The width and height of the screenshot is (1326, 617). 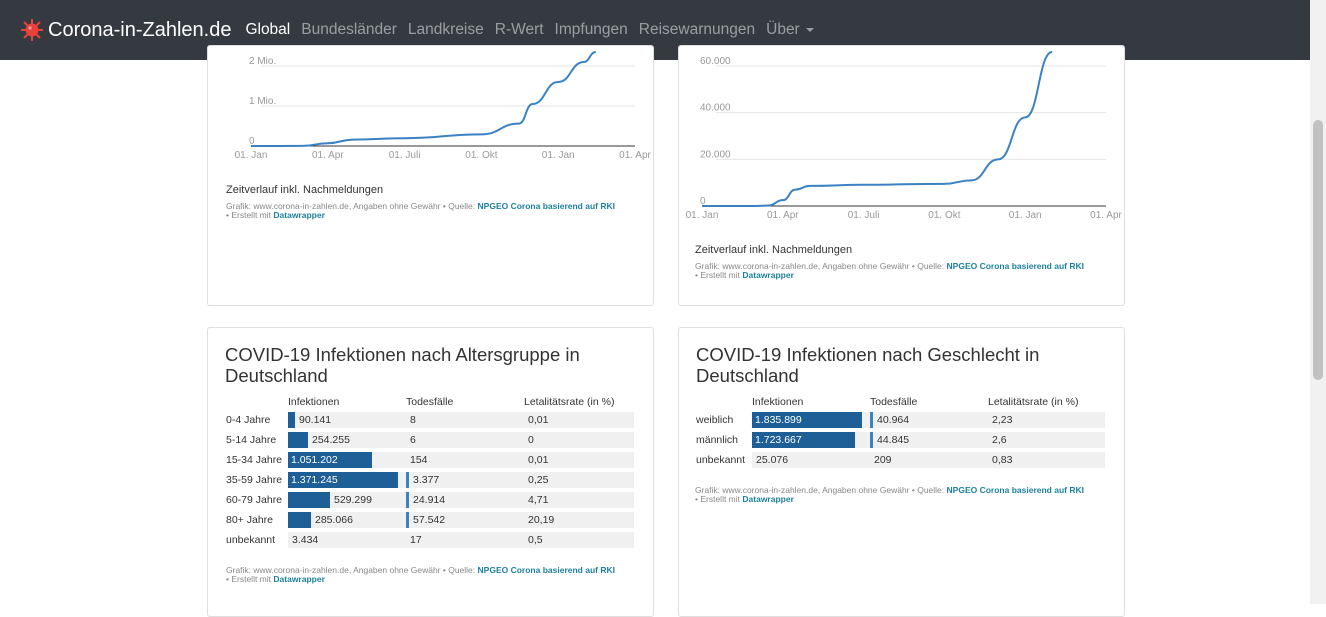 What do you see at coordinates (347, 460) in the screenshot?
I see `cell-background: 1.051.202` at bounding box center [347, 460].